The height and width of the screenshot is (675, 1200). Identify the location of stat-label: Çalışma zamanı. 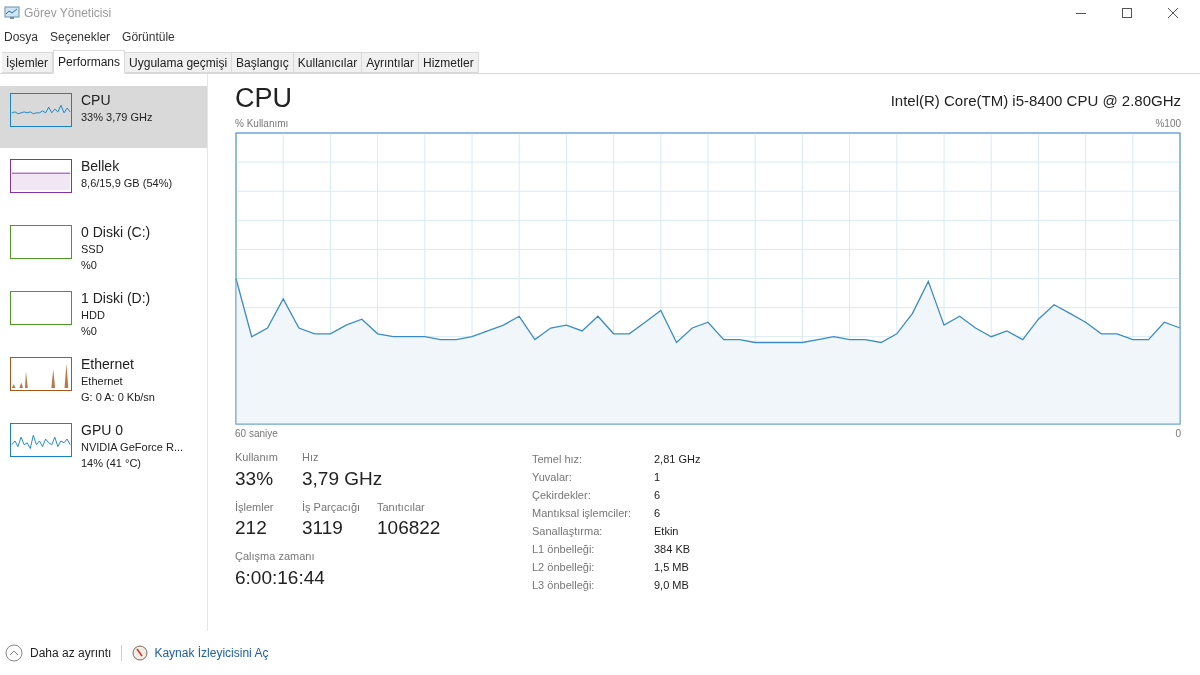
(275, 557).